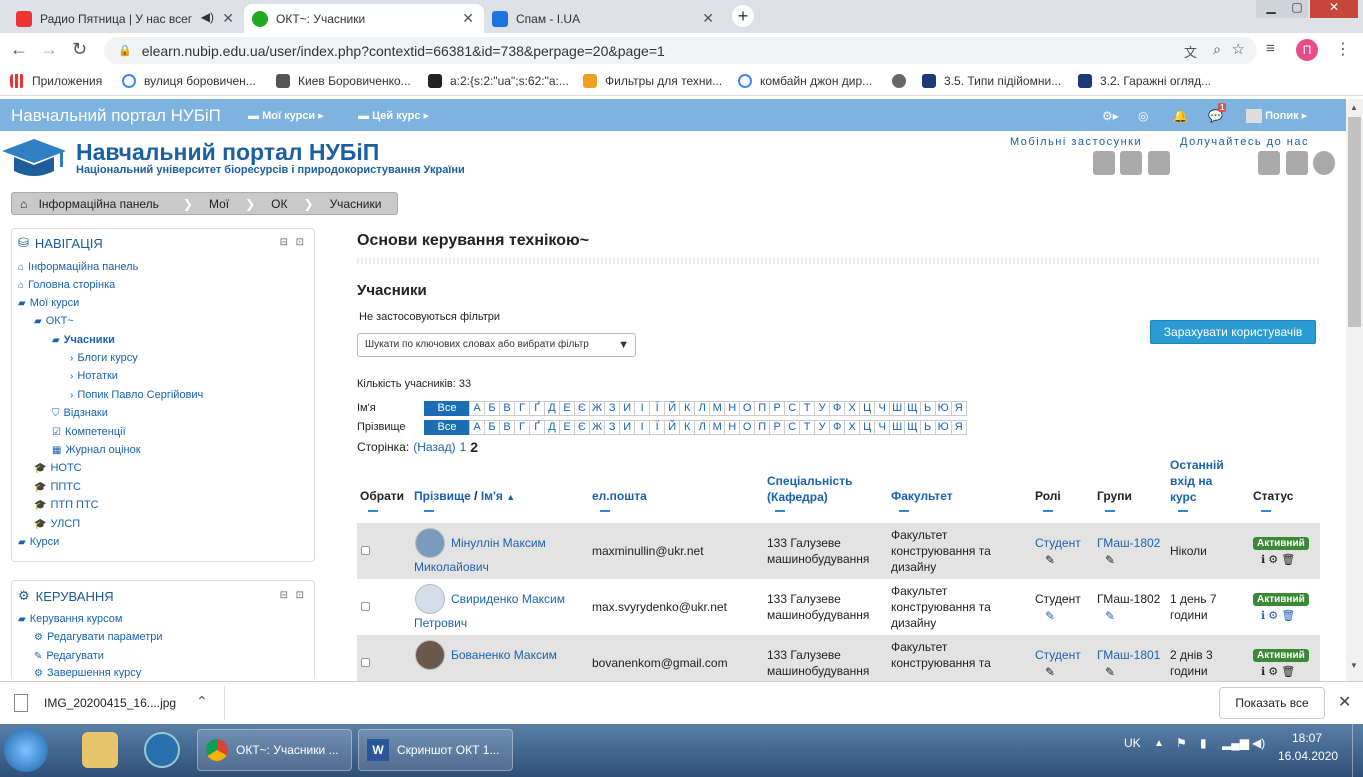 Image resolution: width=1363 pixels, height=777 pixels. I want to click on messages-icon: 💬 1, so click(1217, 113).